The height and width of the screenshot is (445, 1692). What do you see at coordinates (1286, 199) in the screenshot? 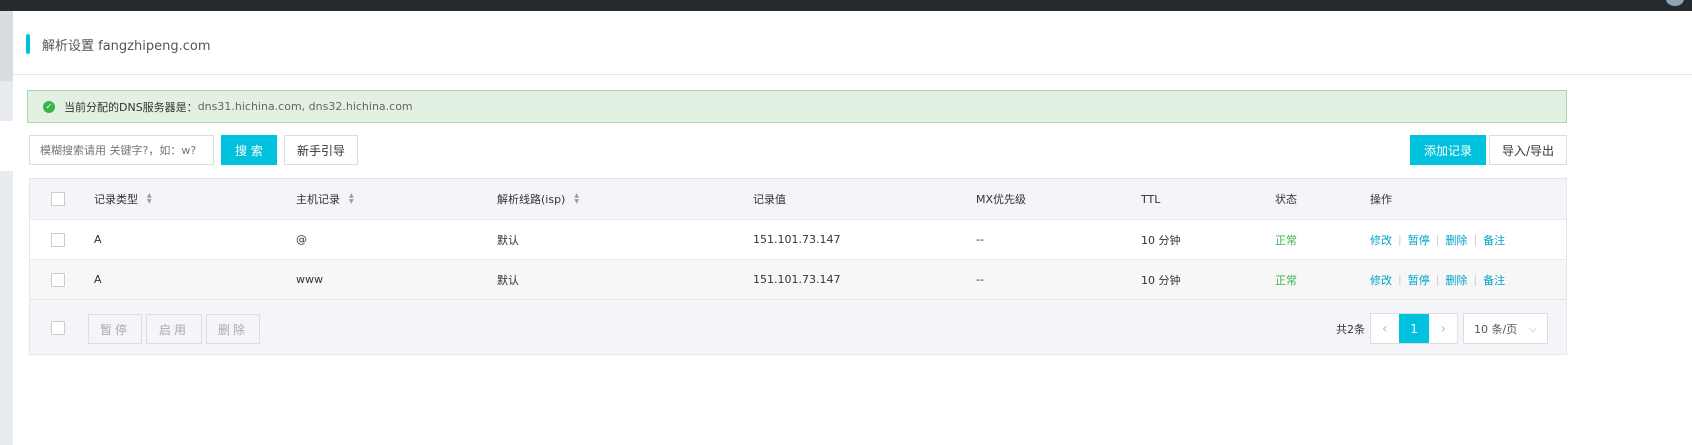
I see `col-status: 状态` at bounding box center [1286, 199].